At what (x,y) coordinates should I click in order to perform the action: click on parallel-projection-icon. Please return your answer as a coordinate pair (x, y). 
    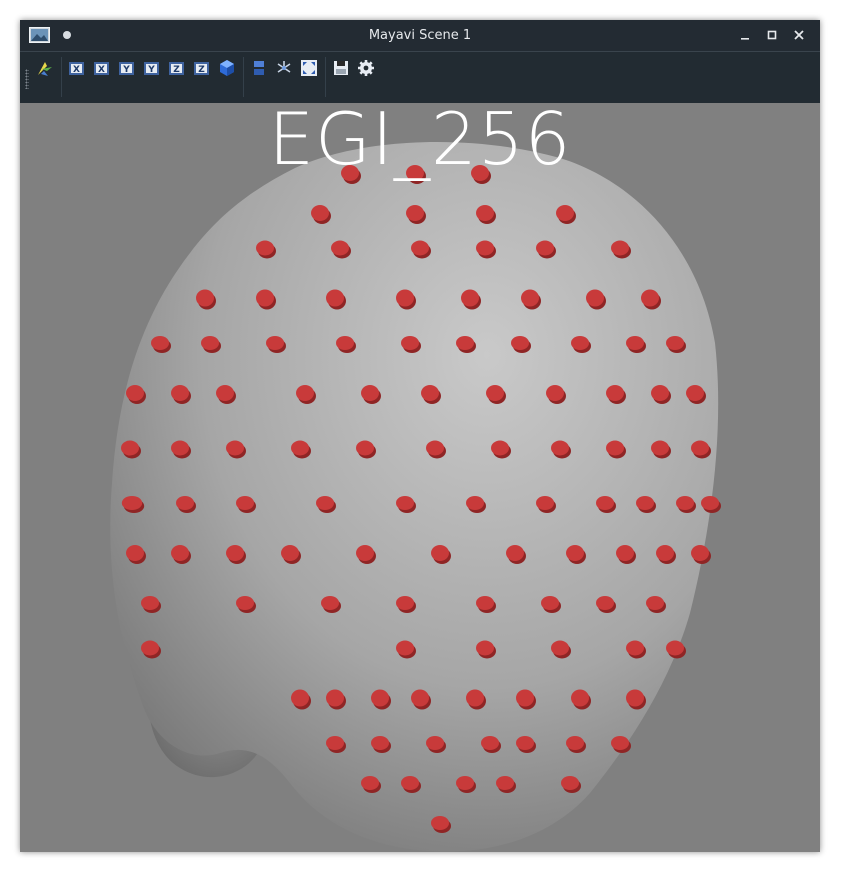
    Looking at the image, I should click on (259, 68).